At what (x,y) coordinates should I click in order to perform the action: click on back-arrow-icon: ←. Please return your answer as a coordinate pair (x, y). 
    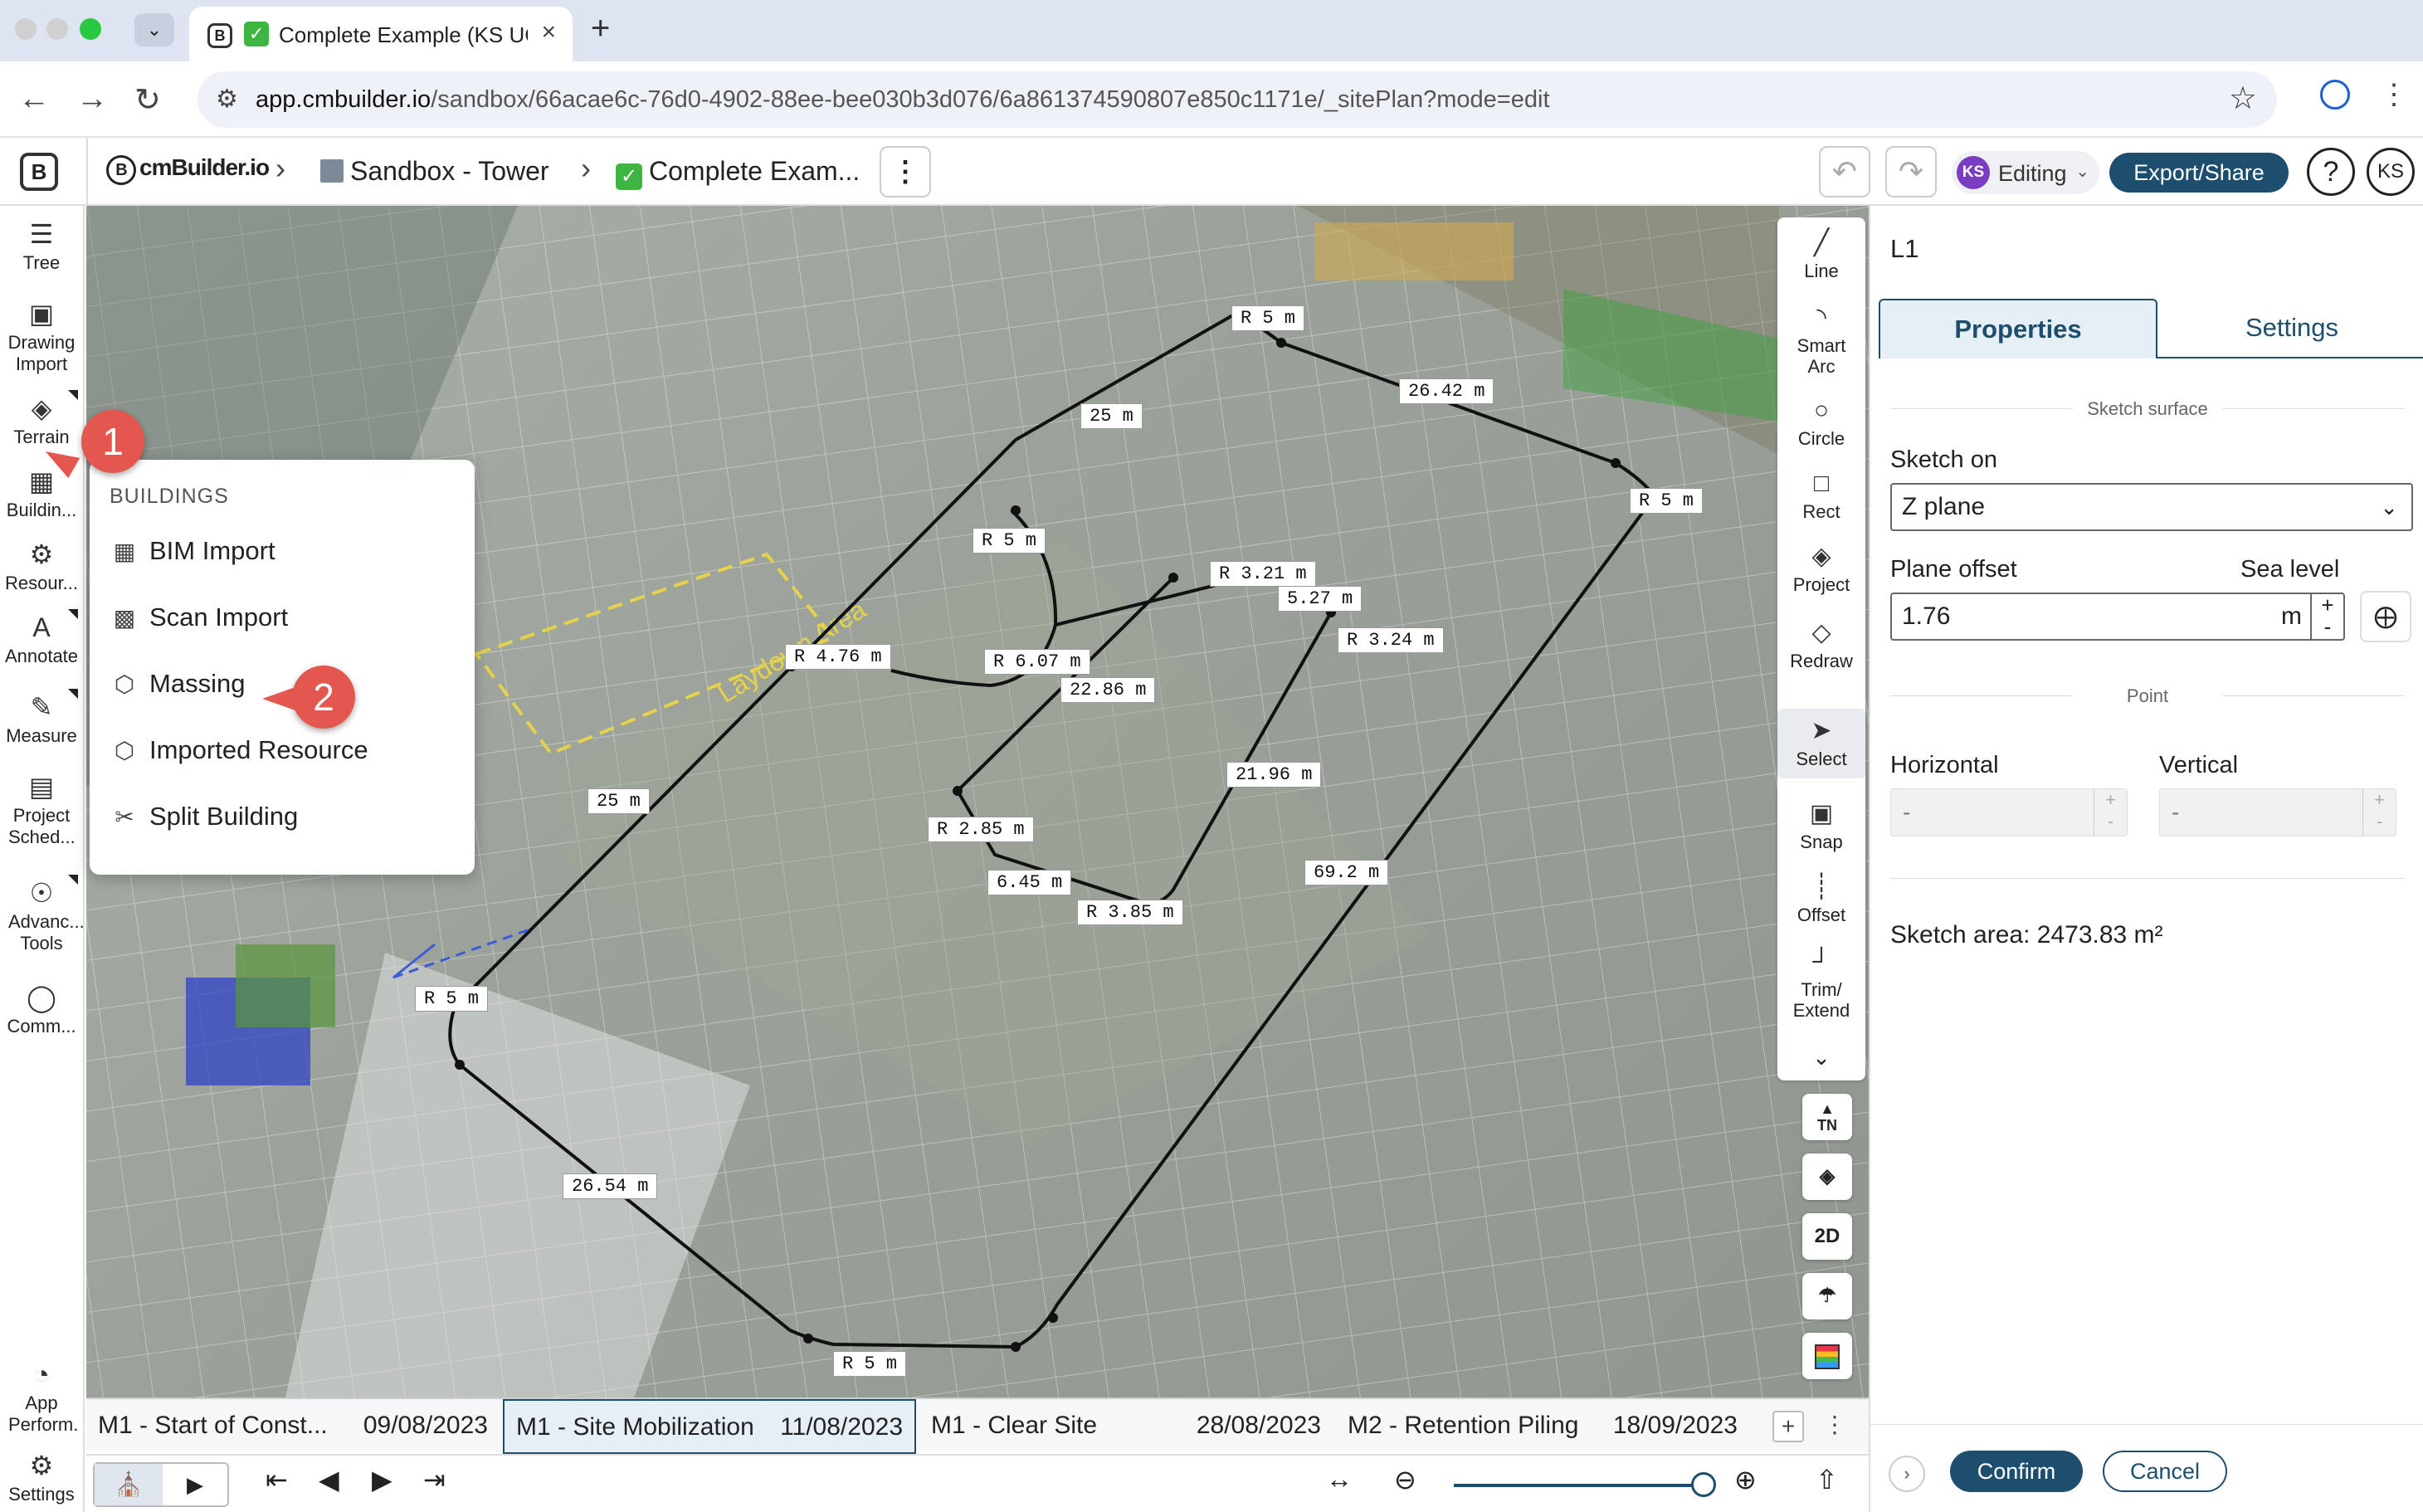
    Looking at the image, I should click on (34, 99).